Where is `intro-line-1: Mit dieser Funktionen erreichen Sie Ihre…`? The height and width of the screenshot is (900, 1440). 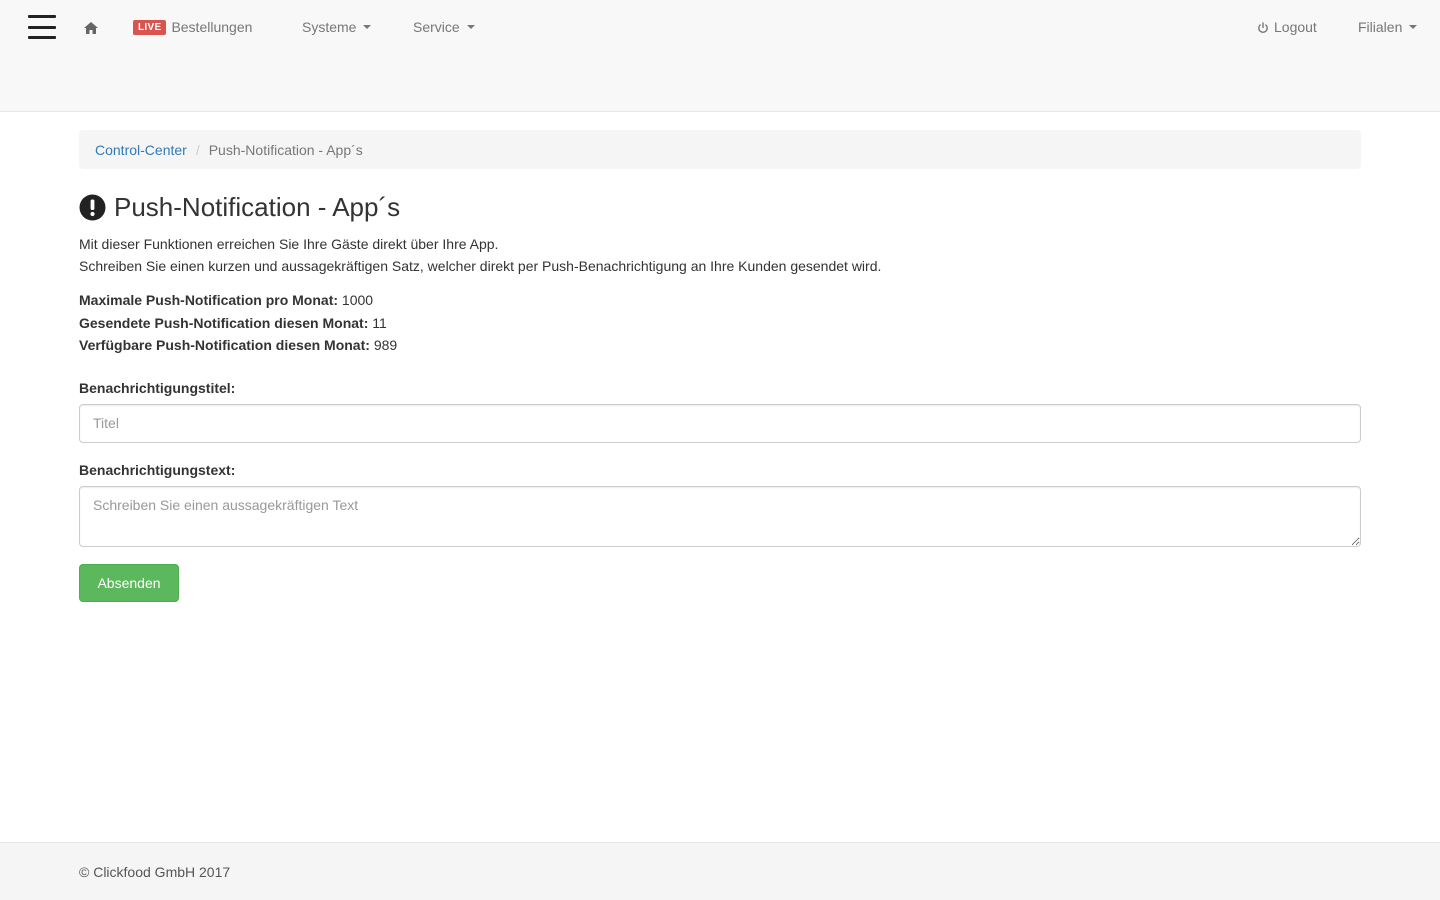
intro-line-1: Mit dieser Funktionen erreichen Sie Ihre… is located at coordinates (289, 244).